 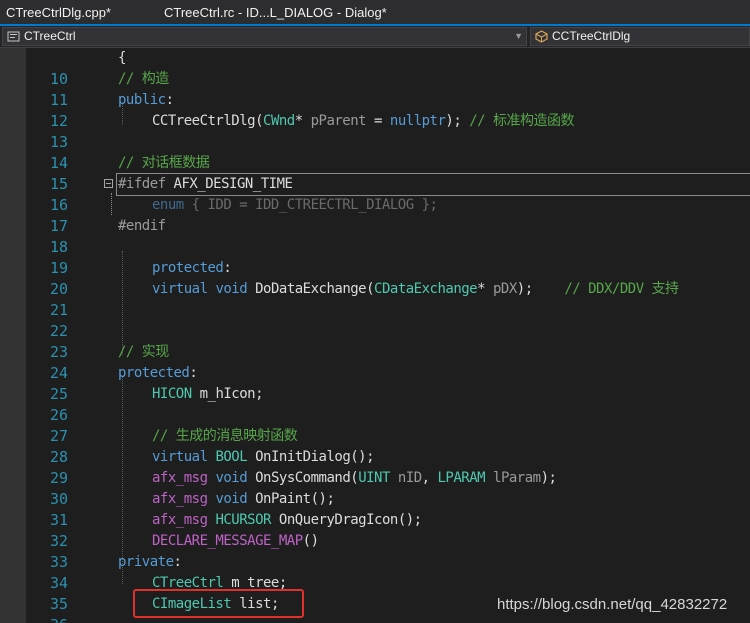 What do you see at coordinates (378, 121) in the screenshot?
I see `code-token: =` at bounding box center [378, 121].